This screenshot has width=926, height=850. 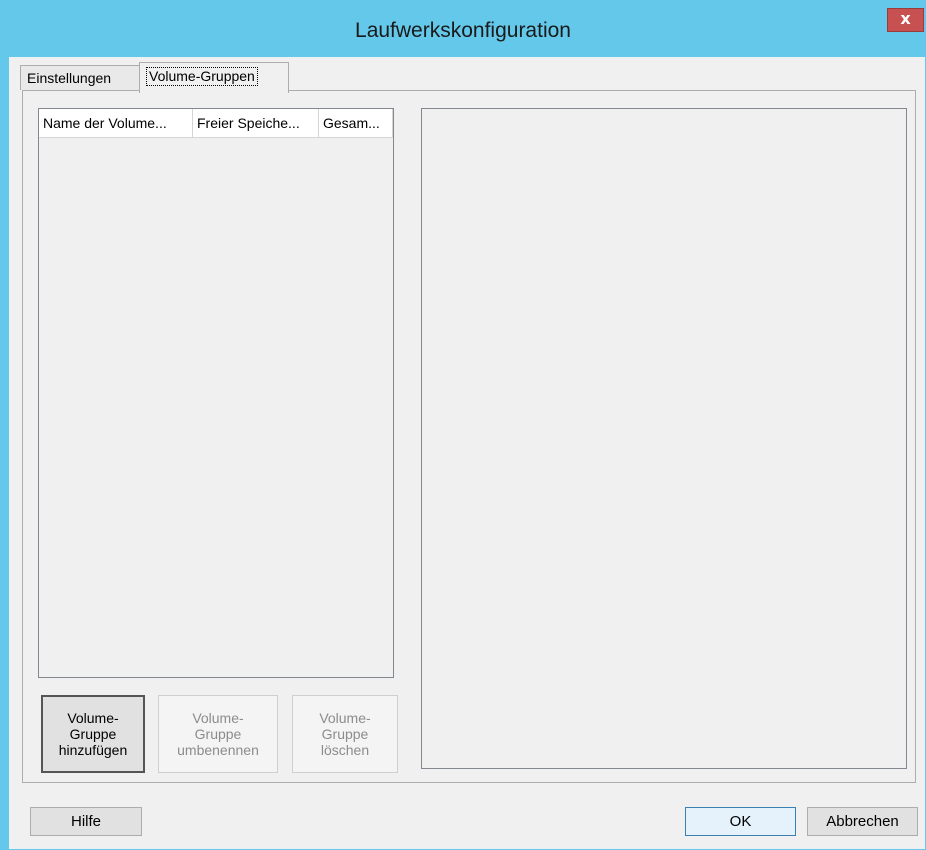 What do you see at coordinates (218, 750) in the screenshot?
I see `rename-button-line-3: umbenennen` at bounding box center [218, 750].